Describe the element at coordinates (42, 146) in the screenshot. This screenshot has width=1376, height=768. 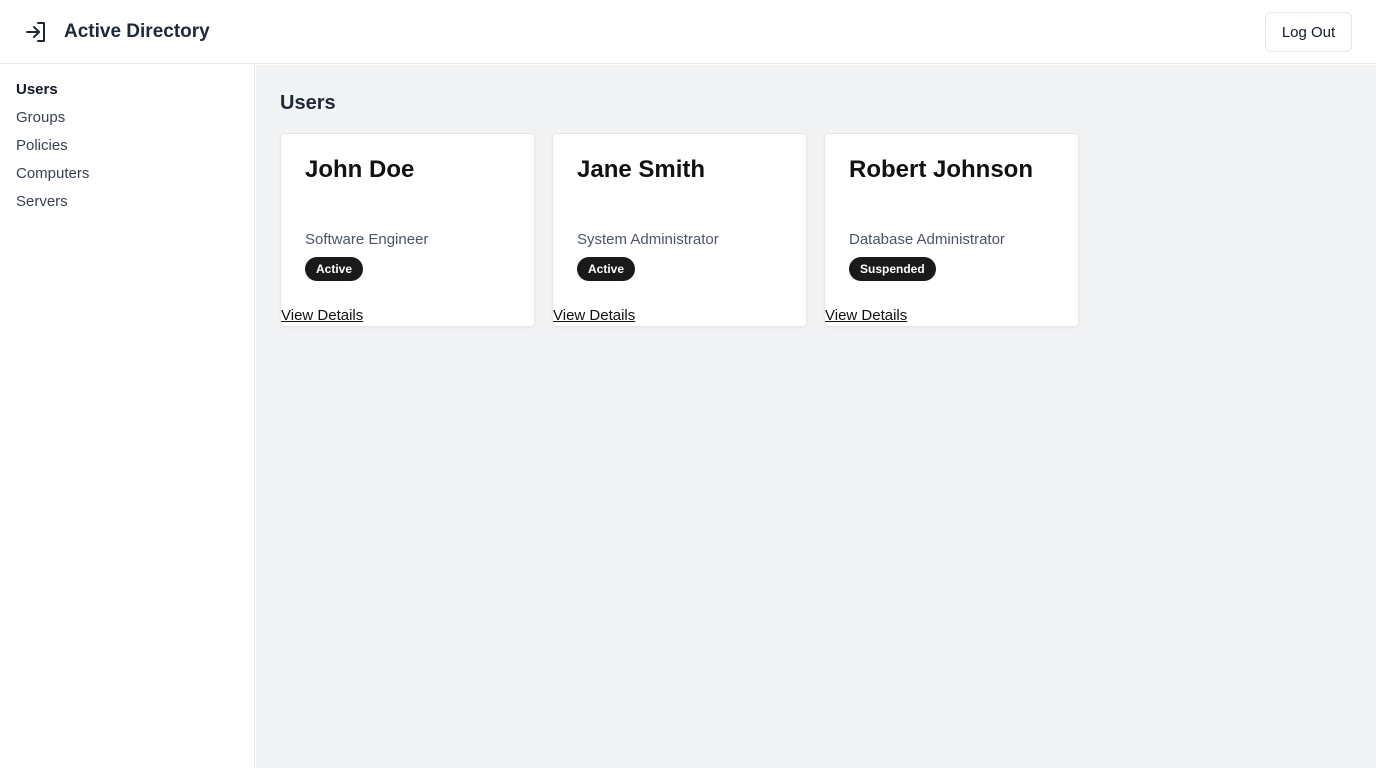
I see `sidebar-item-policies: Policies` at that location.